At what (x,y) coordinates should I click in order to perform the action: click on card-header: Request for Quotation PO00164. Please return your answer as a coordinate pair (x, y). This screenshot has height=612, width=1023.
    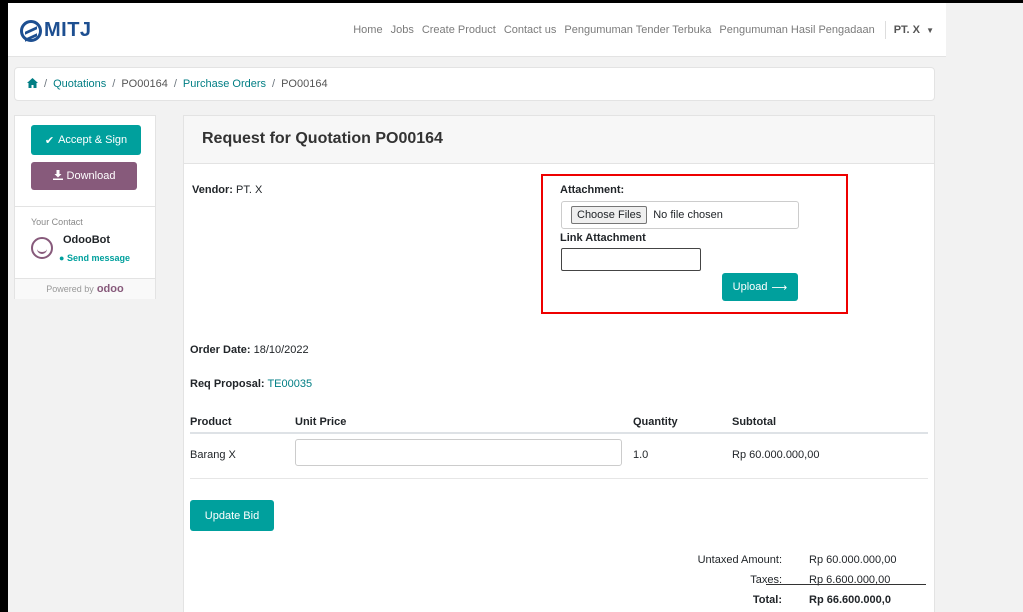
    Looking at the image, I should click on (559, 140).